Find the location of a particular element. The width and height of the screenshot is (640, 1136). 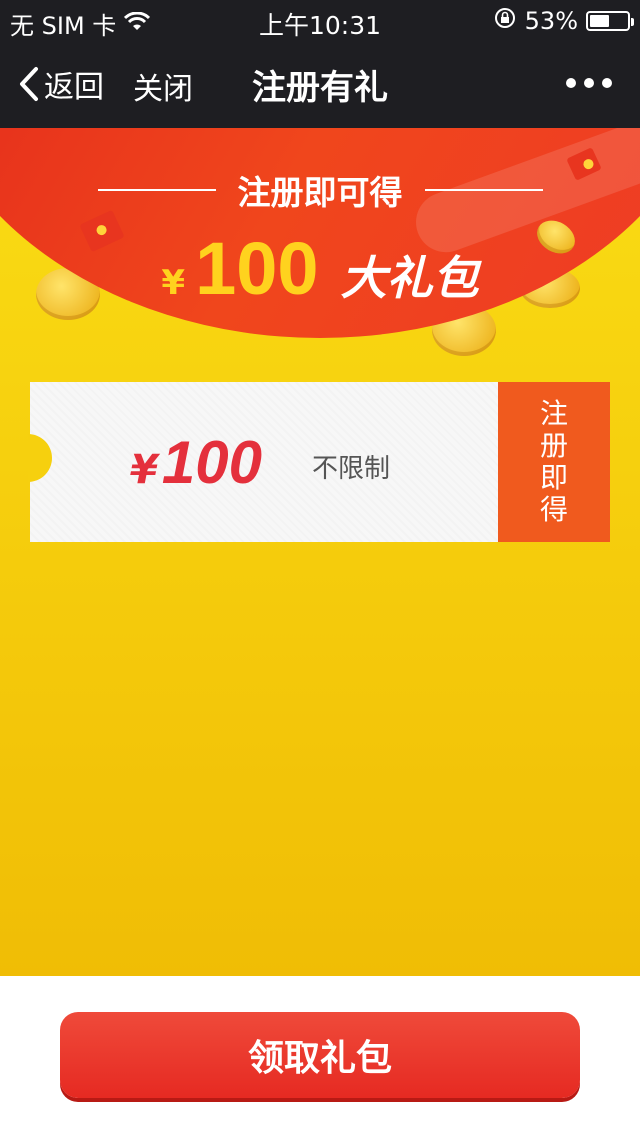

battery-icon is located at coordinates (610, 21).